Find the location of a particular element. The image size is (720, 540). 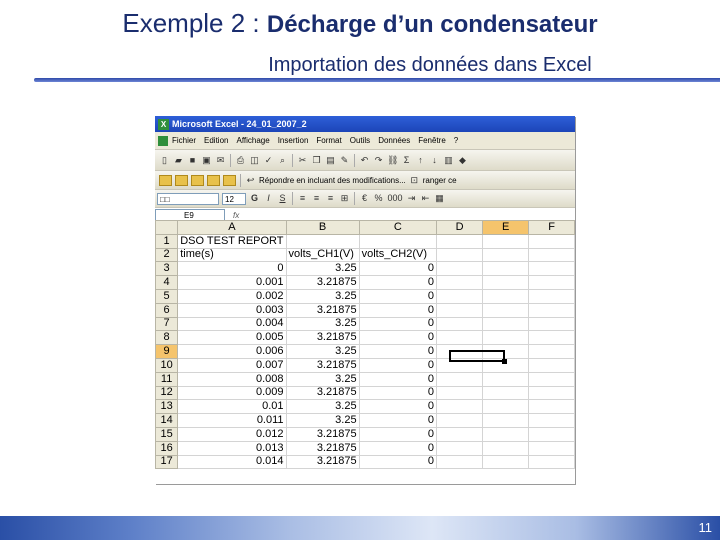

cell-a: time(s) is located at coordinates (232, 255).